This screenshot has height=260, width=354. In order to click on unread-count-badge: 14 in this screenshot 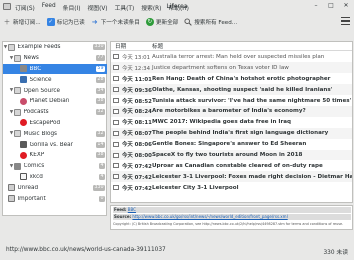, I will do `click(100, 144)`.